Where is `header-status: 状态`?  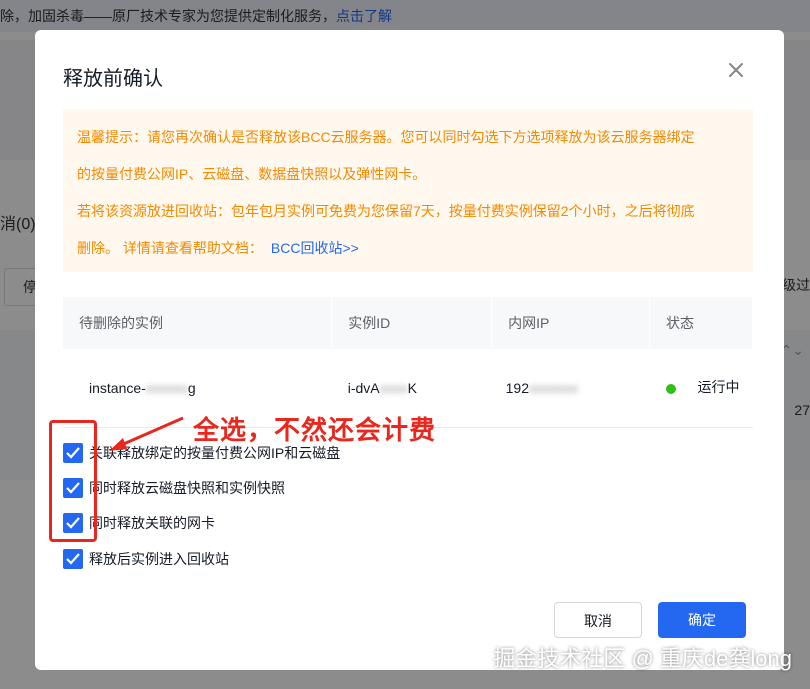 header-status: 状态 is located at coordinates (701, 323).